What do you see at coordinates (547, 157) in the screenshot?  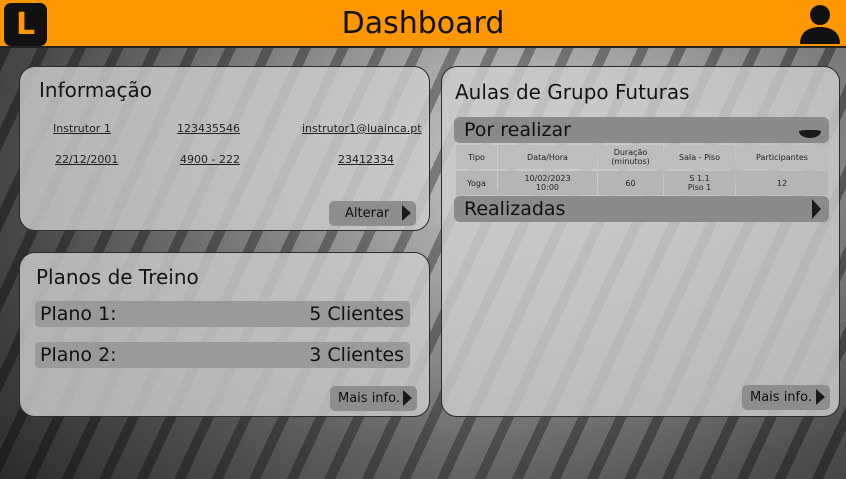 I see `column-header: Data/Hora` at bounding box center [547, 157].